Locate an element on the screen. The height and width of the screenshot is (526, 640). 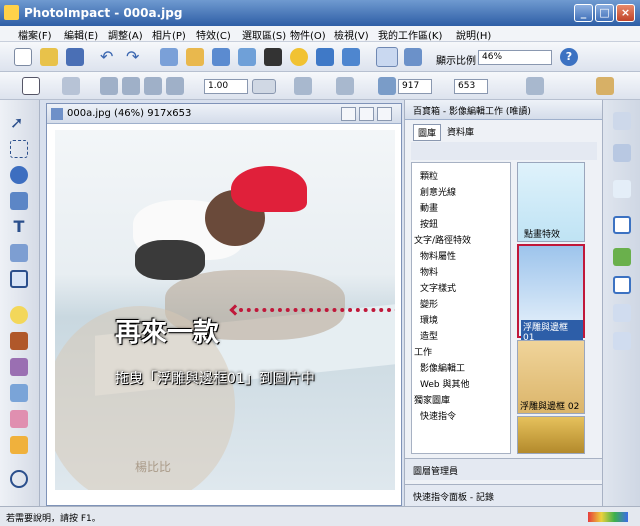
chart-icon is located at coordinates (221, 57).